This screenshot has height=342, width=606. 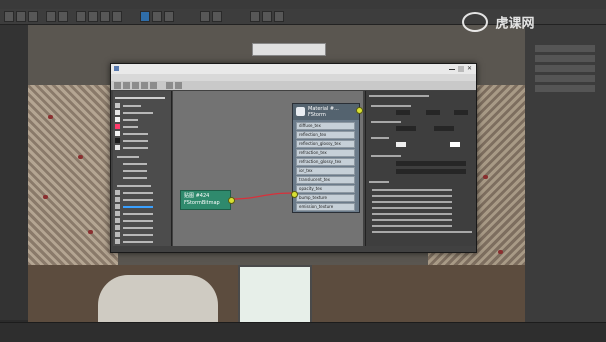 What do you see at coordinates (325, 153) in the screenshot?
I see `material-slot: refraction_tex` at bounding box center [325, 153].